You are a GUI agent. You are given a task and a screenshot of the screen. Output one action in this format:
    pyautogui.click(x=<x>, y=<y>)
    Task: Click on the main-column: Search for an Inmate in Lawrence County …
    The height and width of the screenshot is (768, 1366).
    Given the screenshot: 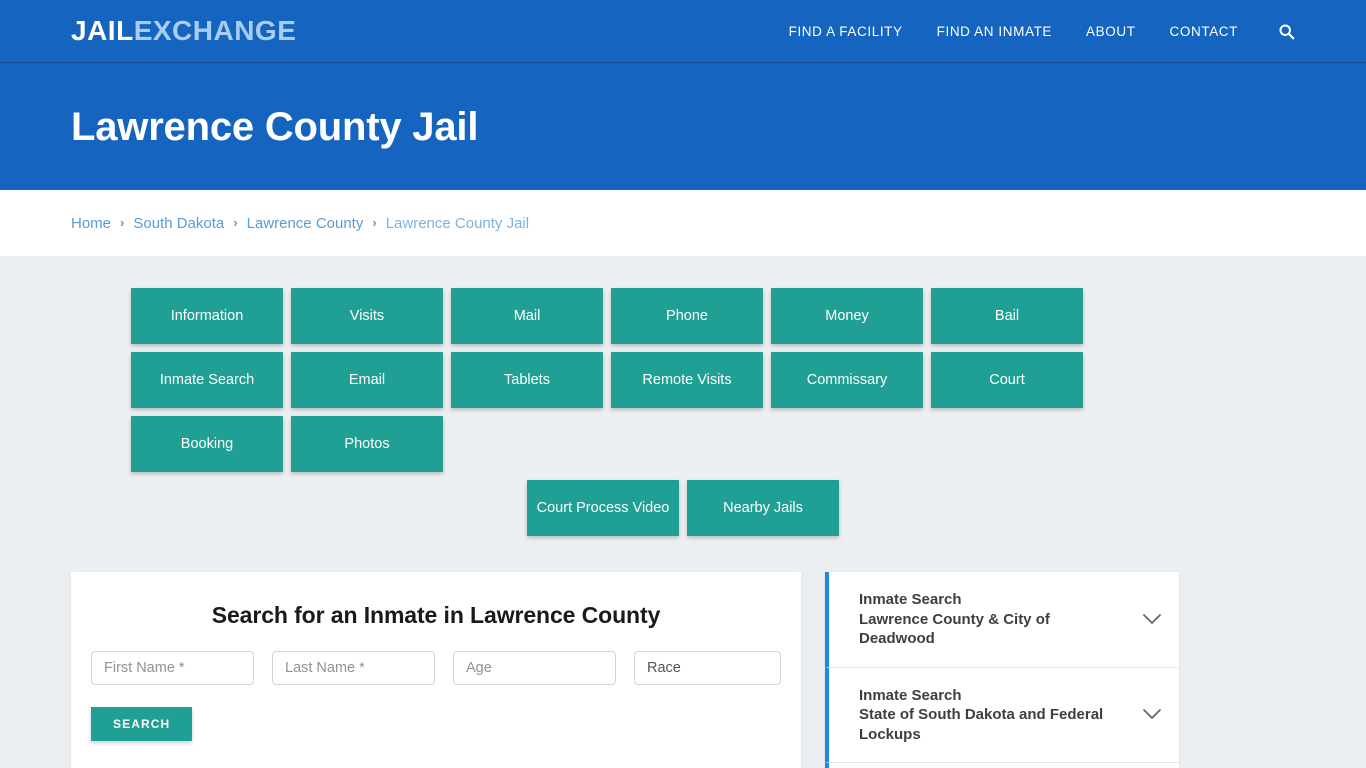 What is the action you would take?
    pyautogui.click(x=436, y=670)
    